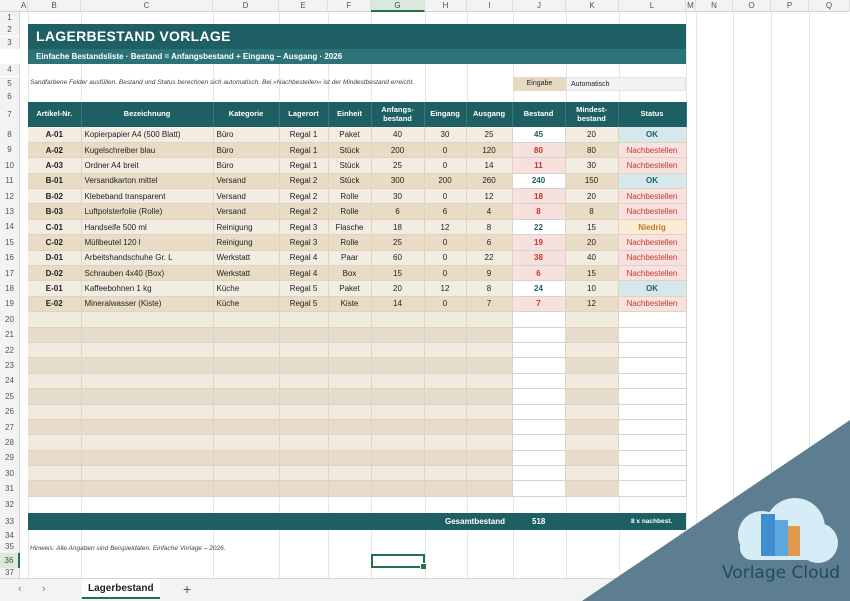 The height and width of the screenshot is (601, 850). I want to click on column-header-c: C, so click(147, 6).